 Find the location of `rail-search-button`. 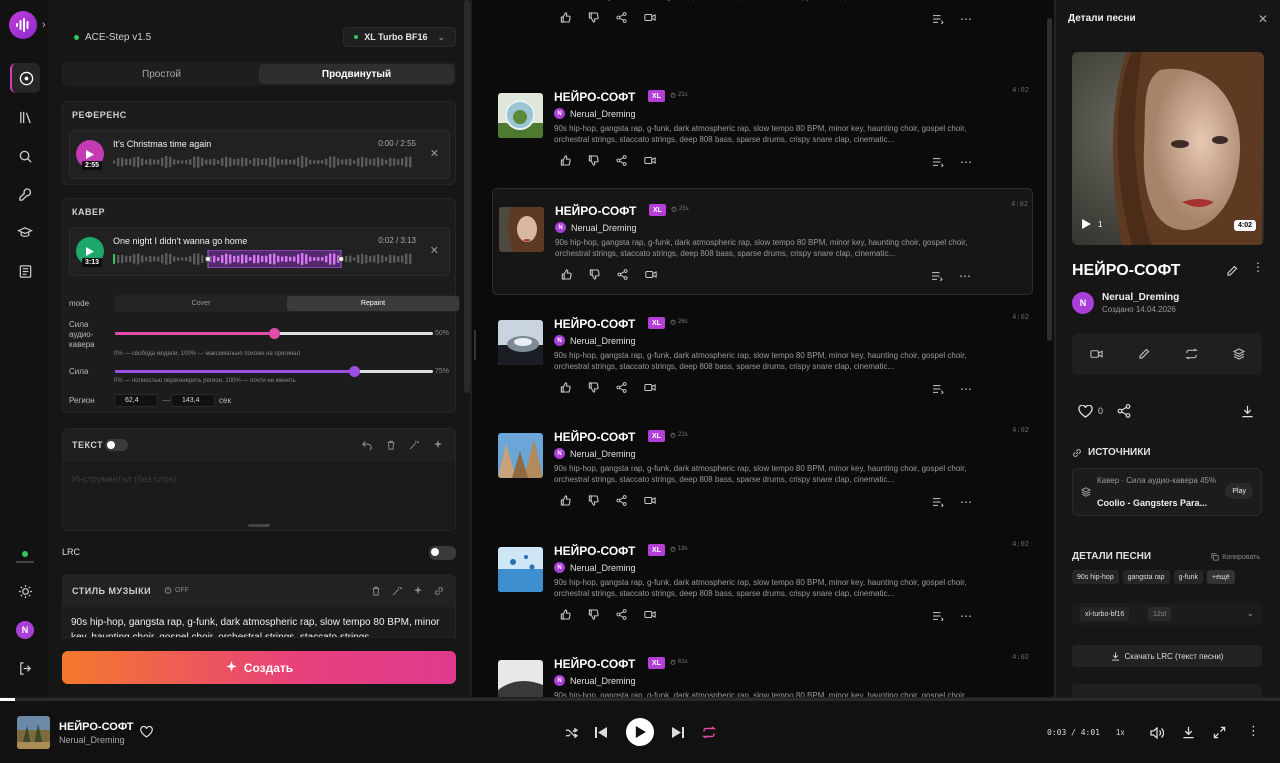

rail-search-button is located at coordinates (25, 156).